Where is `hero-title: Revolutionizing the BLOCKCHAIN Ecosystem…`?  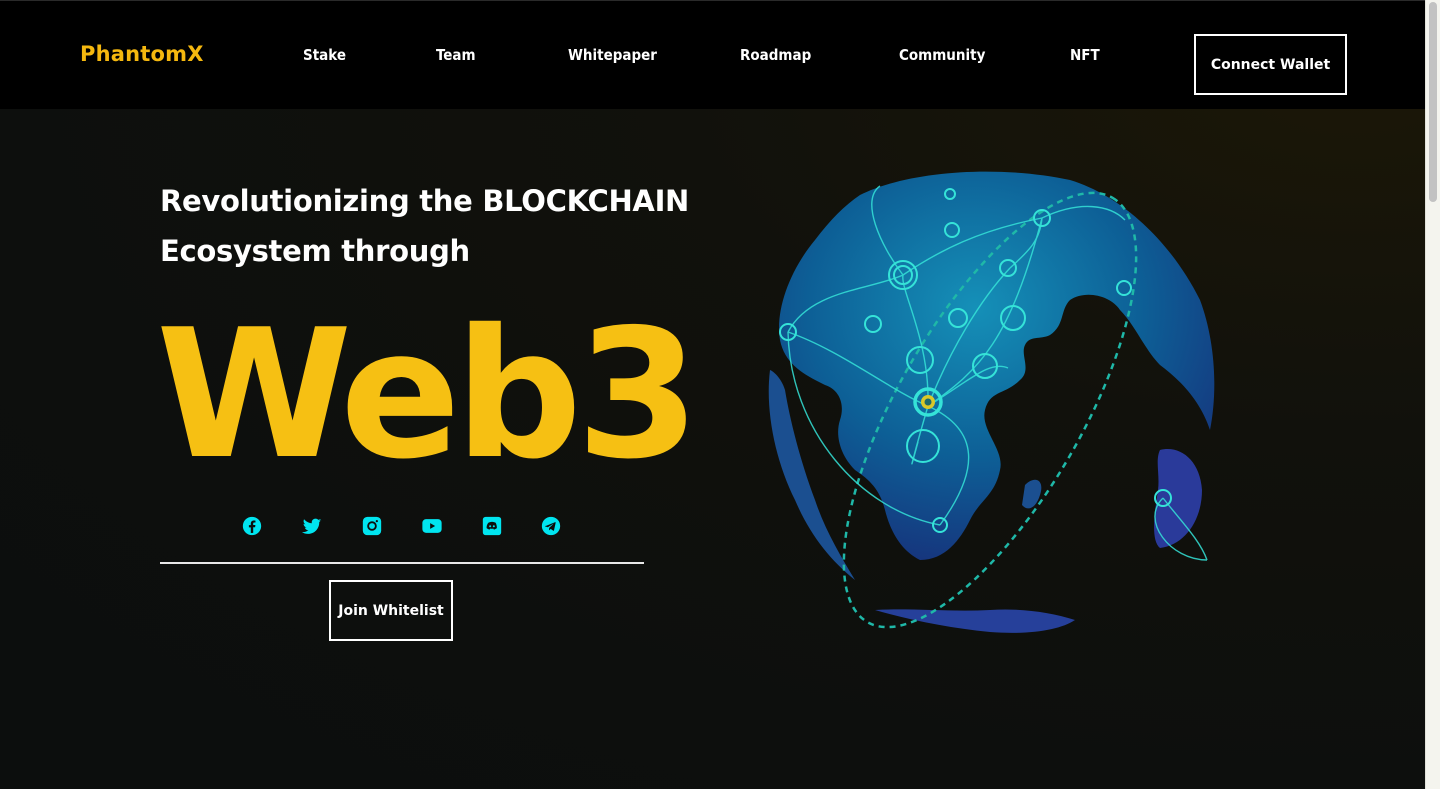 hero-title: Revolutionizing the BLOCKCHAIN Ecosystem… is located at coordinates (440, 226).